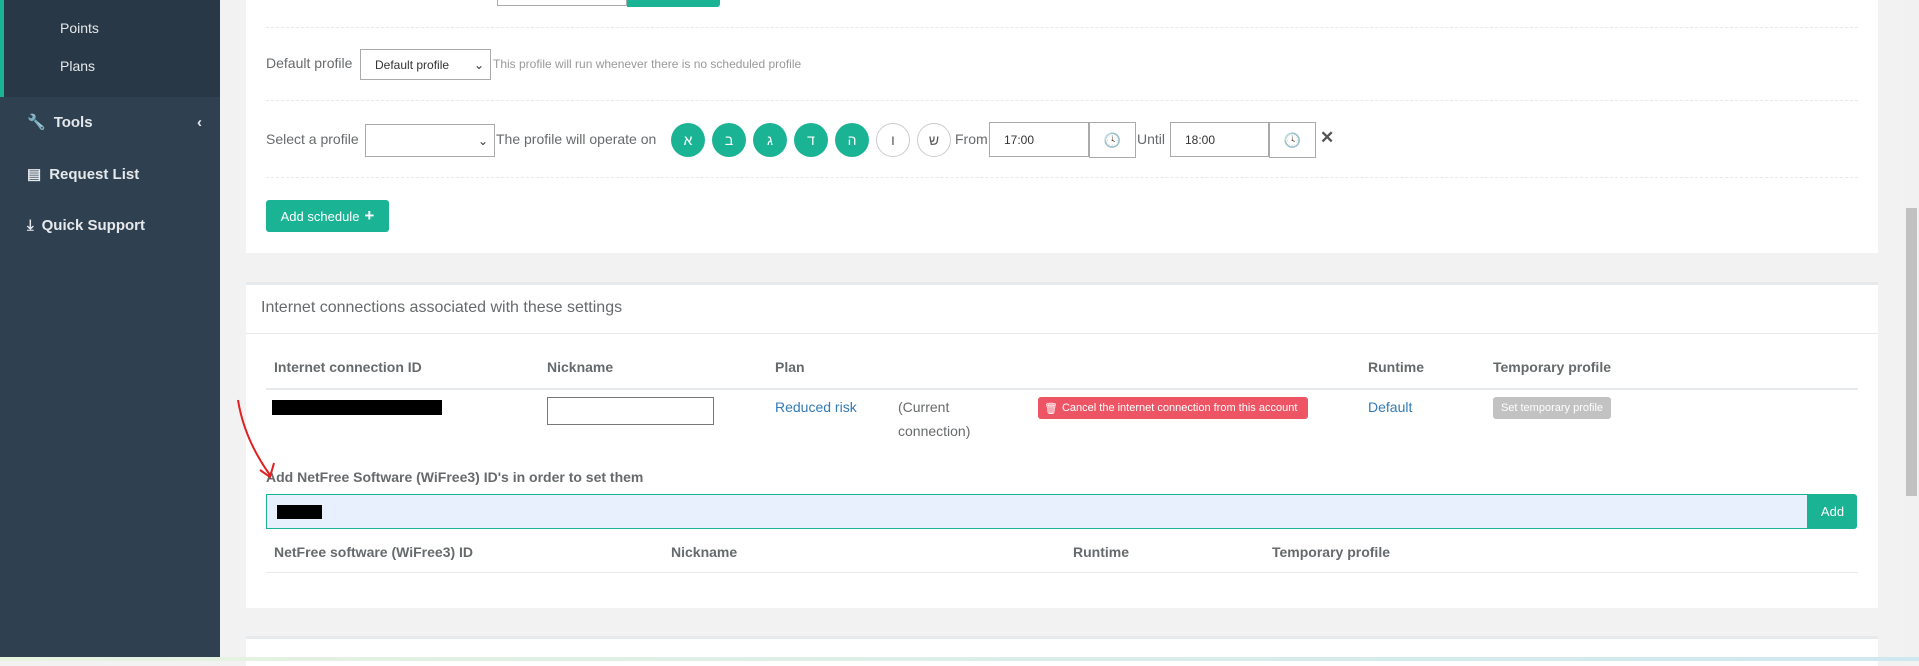 This screenshot has width=1919, height=666. I want to click on operate-label: The profile will operate on, so click(576, 139).